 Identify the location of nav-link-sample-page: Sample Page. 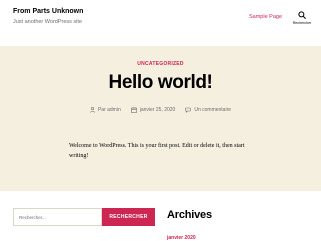
(265, 17).